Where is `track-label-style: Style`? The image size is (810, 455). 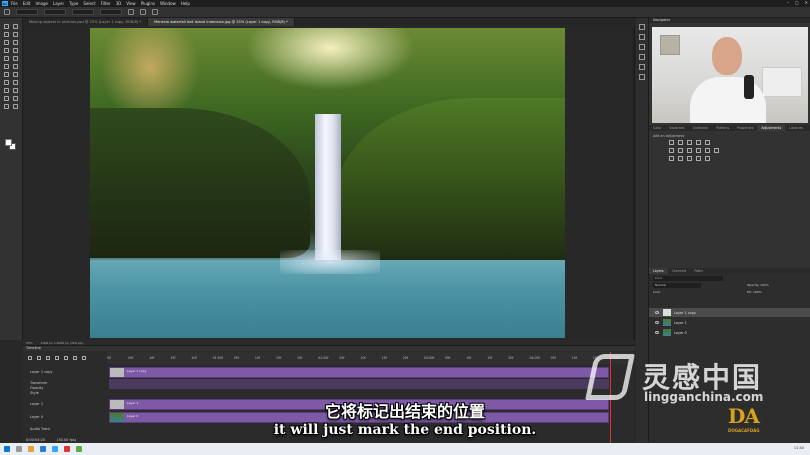 track-label-style: Style is located at coordinates (65, 393).